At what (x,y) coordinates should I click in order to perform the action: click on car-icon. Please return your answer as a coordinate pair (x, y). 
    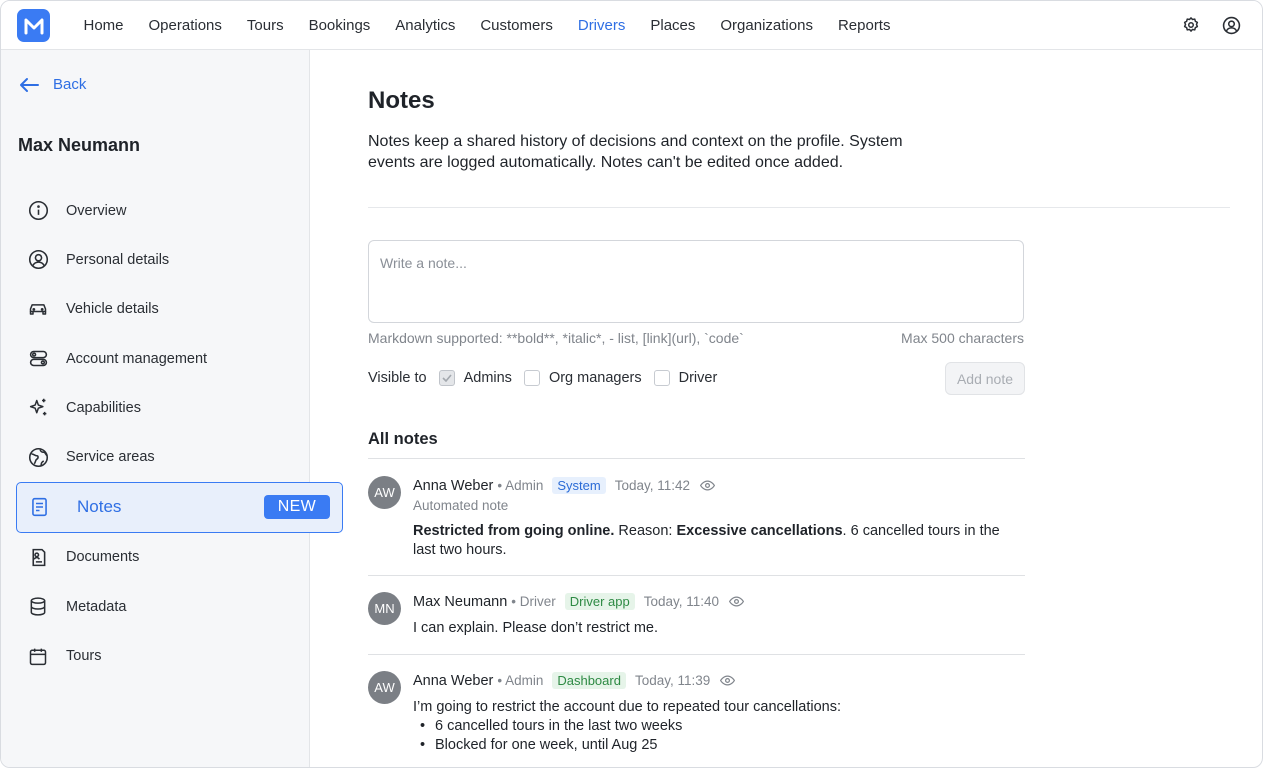
    Looking at the image, I should click on (38, 309).